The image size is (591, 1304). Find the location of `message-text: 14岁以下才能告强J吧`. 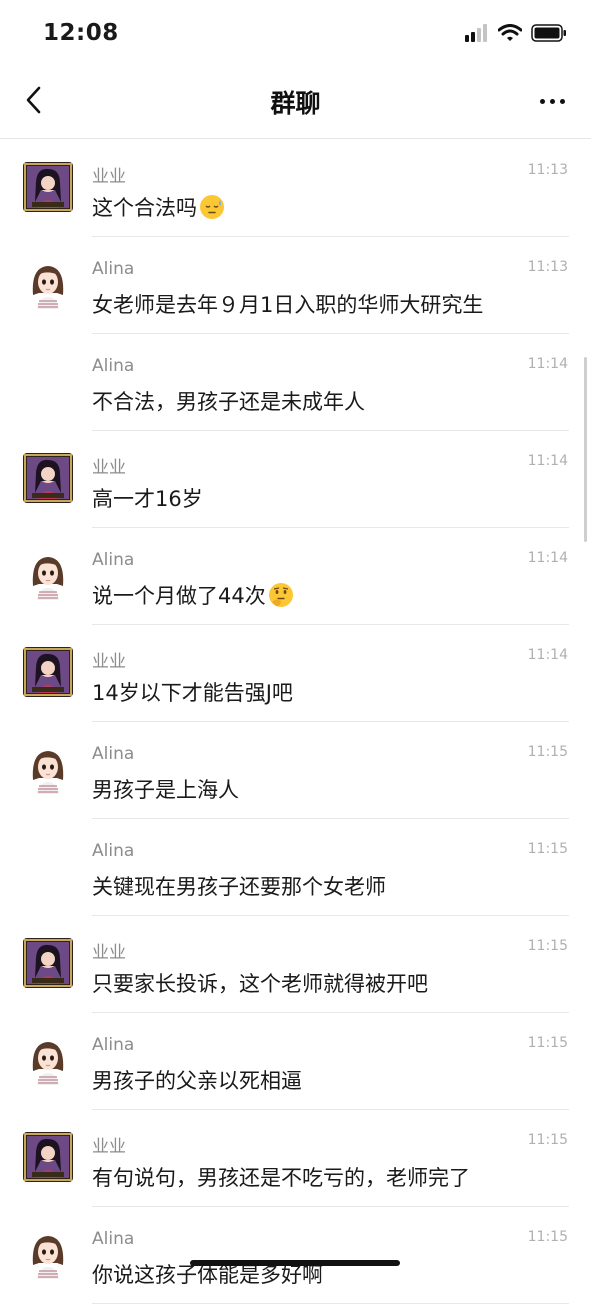

message-text: 14岁以下才能告强J吧 is located at coordinates (192, 692).